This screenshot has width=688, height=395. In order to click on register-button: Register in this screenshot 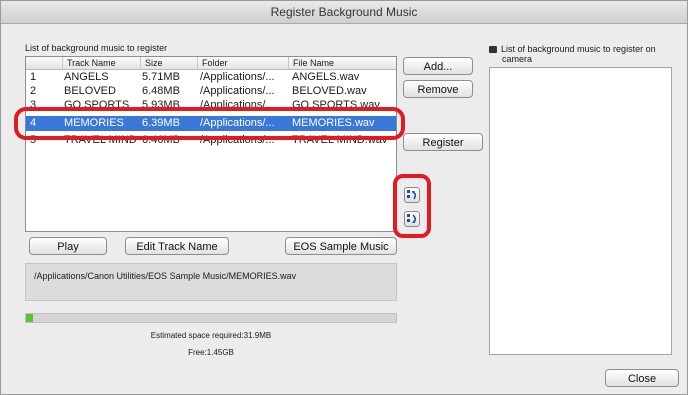, I will do `click(443, 142)`.